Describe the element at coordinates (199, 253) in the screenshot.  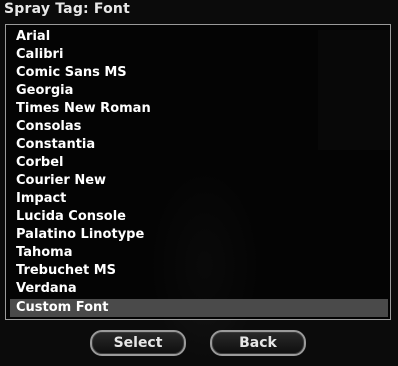
I see `list-item-tahoma: Tahoma` at that location.